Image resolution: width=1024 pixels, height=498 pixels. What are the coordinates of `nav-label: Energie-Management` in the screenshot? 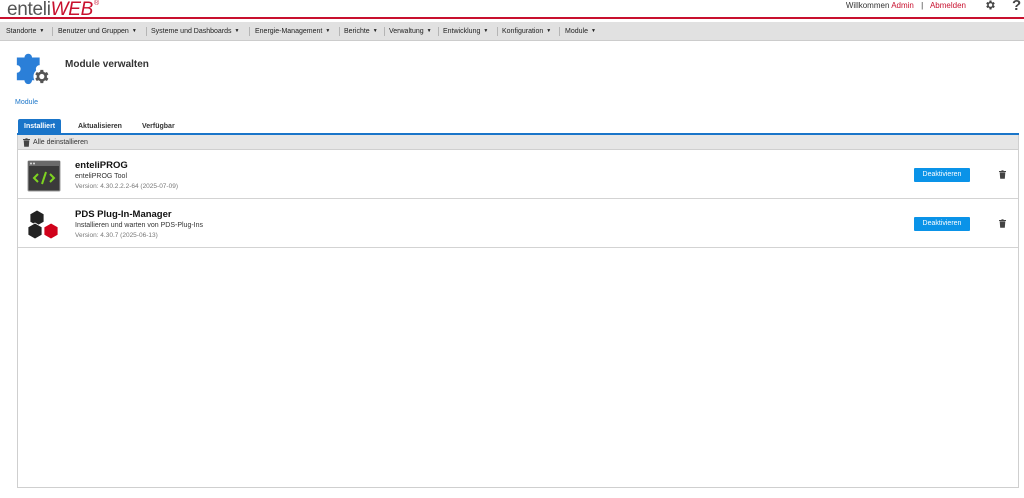 It's located at (289, 31).